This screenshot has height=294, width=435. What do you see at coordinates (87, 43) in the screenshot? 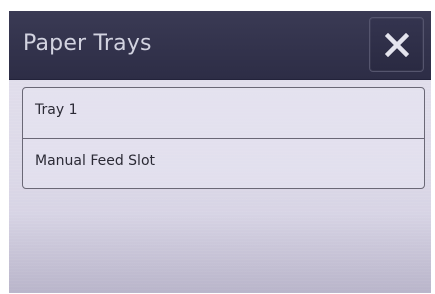
I see `page-title: Paper Trays` at bounding box center [87, 43].